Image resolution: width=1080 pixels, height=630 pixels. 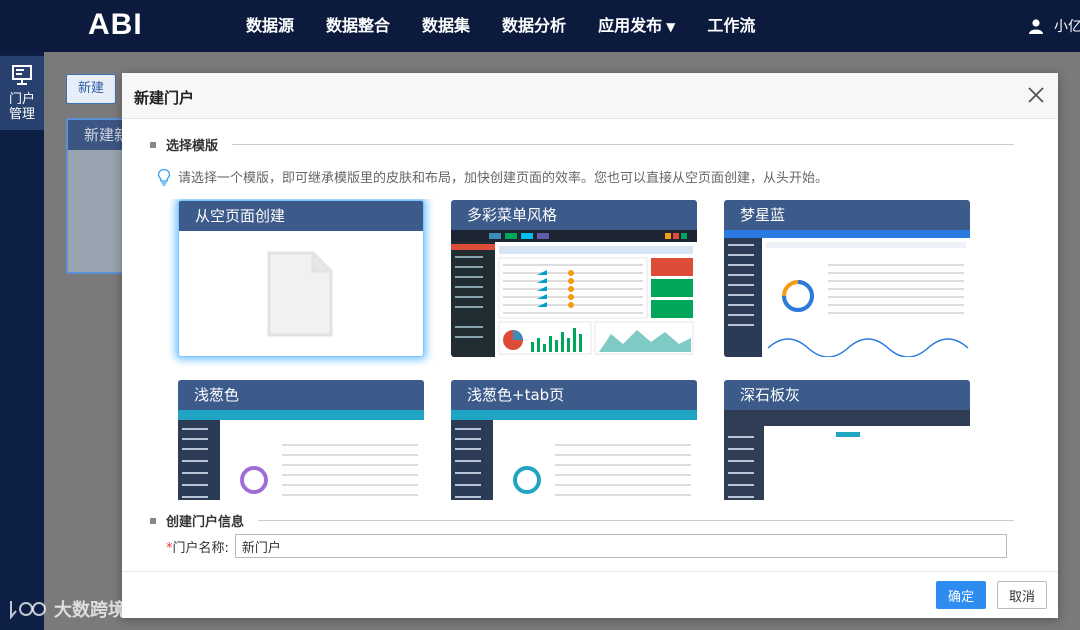 I want to click on section-title: 创建门户信息, so click(x=205, y=522).